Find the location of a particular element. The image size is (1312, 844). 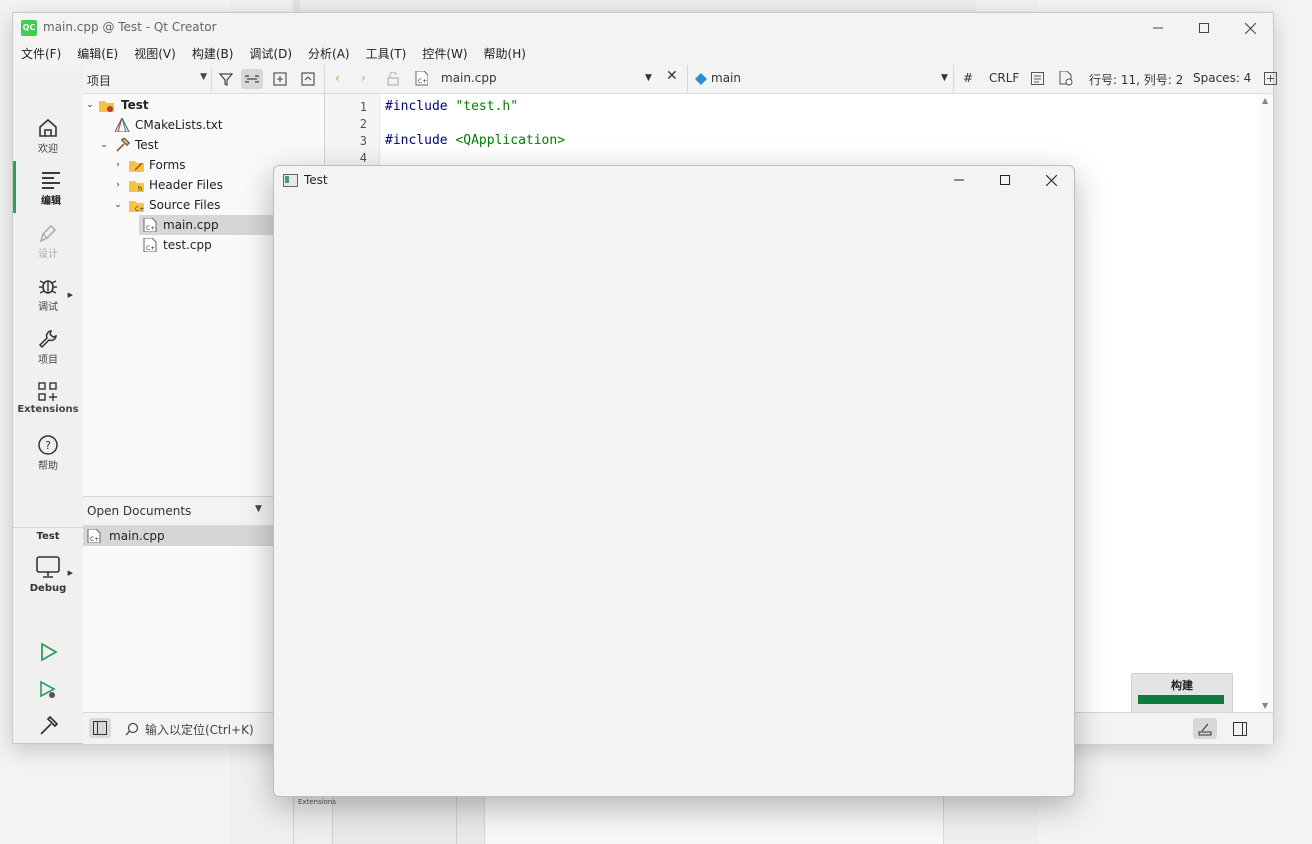

menu-analyze: 分析(A) is located at coordinates (329, 54).